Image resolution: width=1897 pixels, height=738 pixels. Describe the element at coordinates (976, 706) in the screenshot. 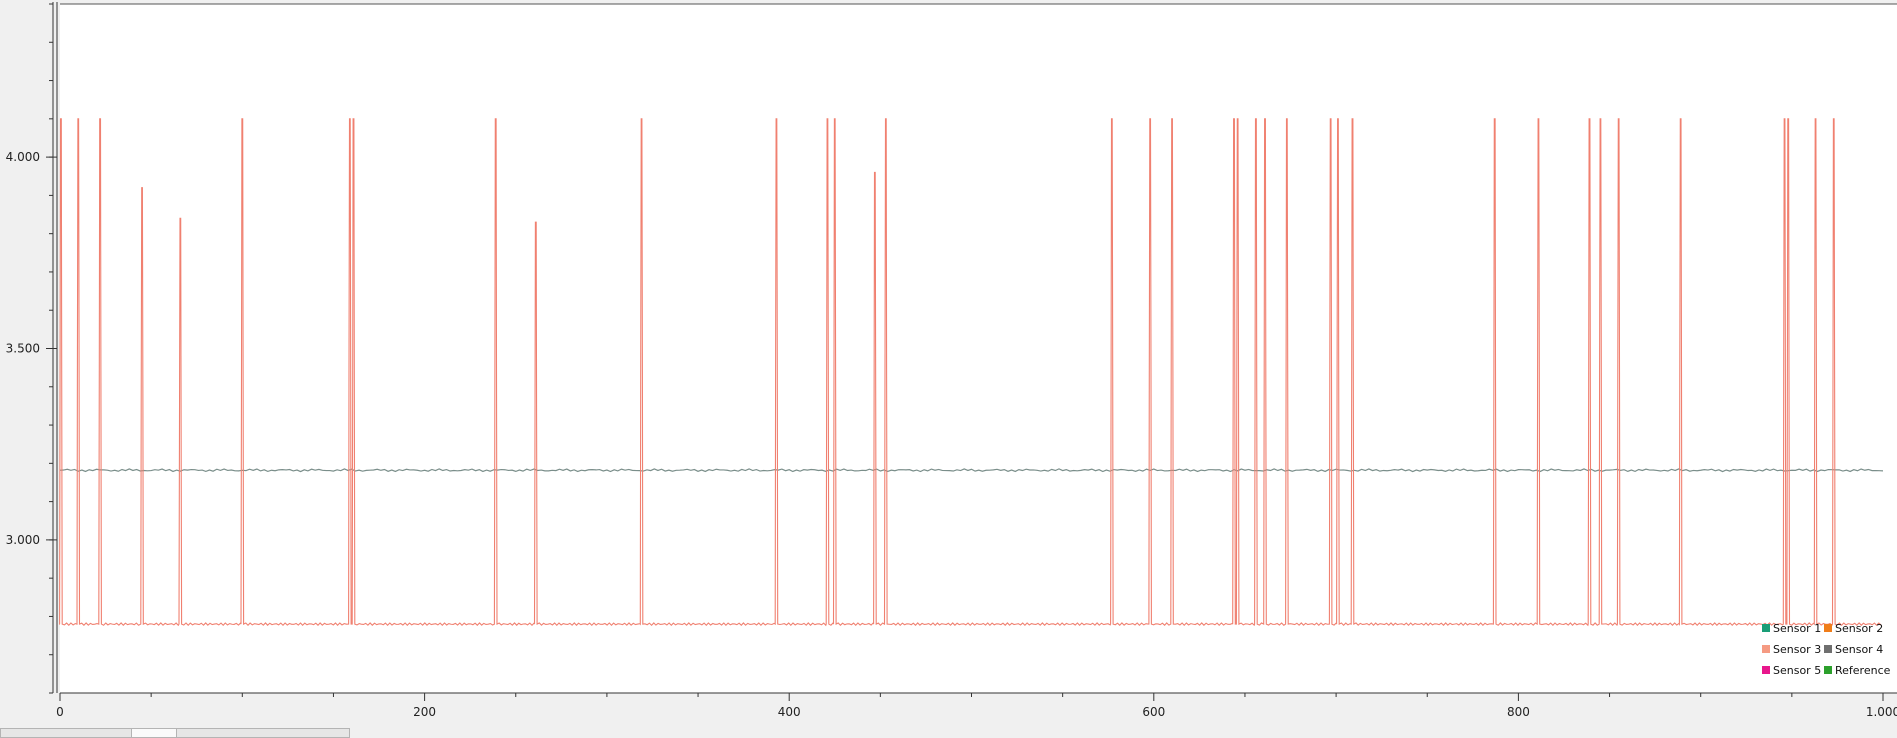

I see `x-ticks: 0 200 400 600 800 1.000` at that location.